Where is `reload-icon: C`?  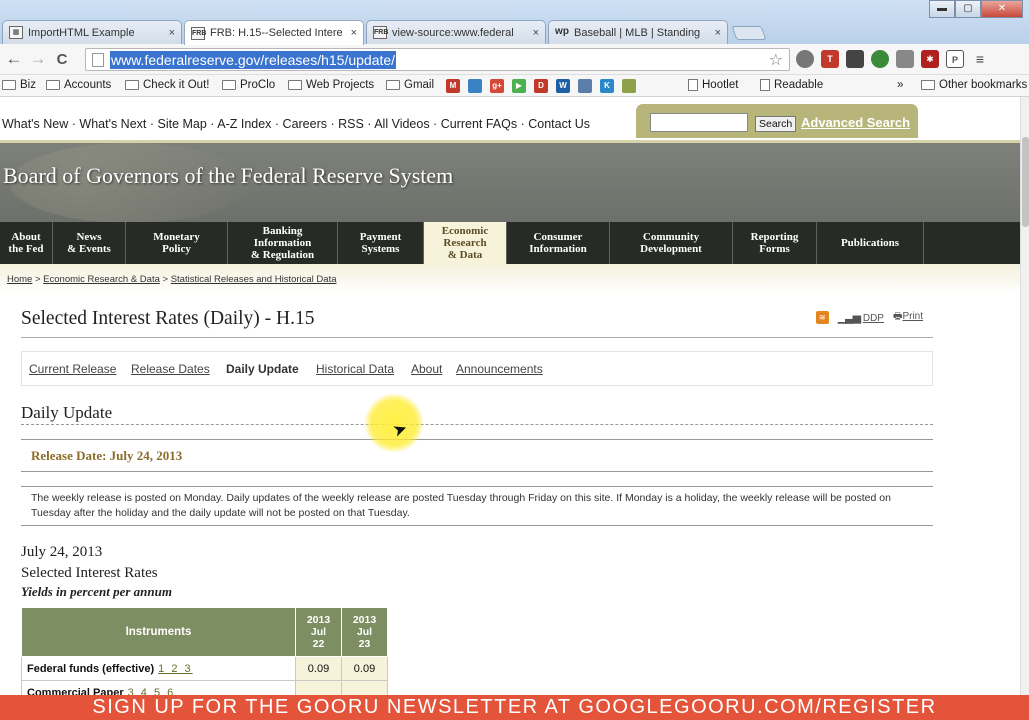
reload-icon: C is located at coordinates (62, 59).